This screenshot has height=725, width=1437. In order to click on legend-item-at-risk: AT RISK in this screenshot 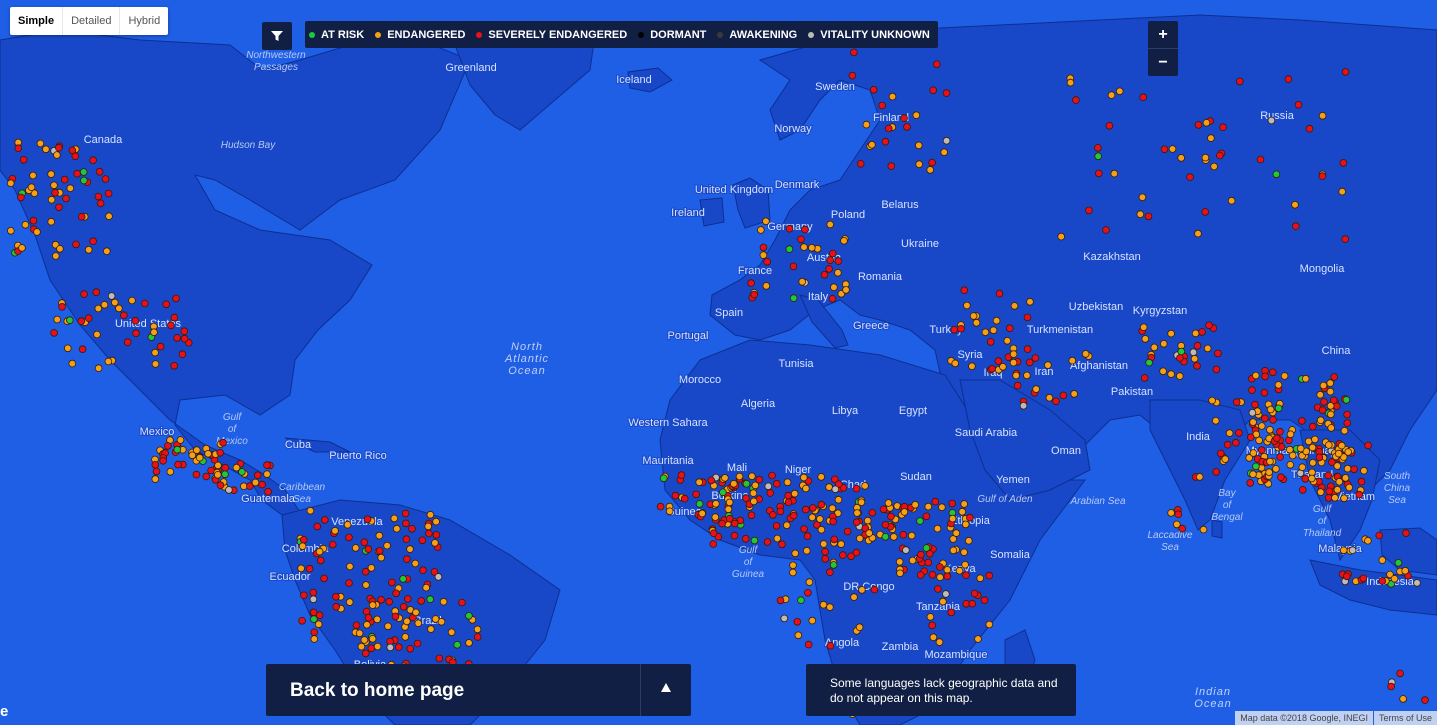, I will do `click(336, 35)`.